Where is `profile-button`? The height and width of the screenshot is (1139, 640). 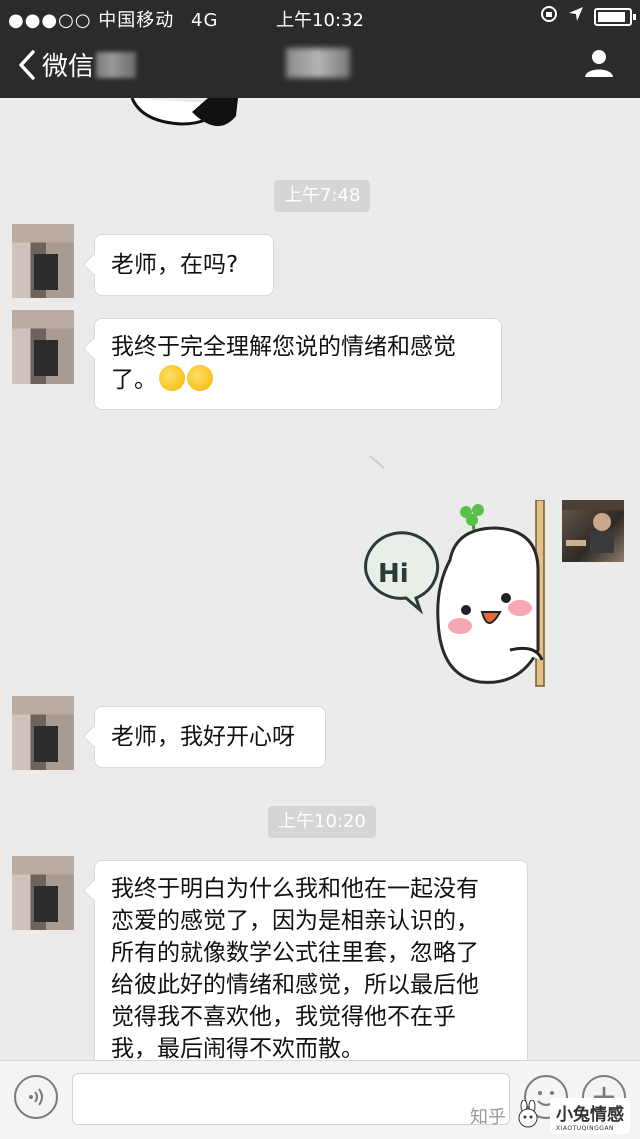 profile-button is located at coordinates (599, 65).